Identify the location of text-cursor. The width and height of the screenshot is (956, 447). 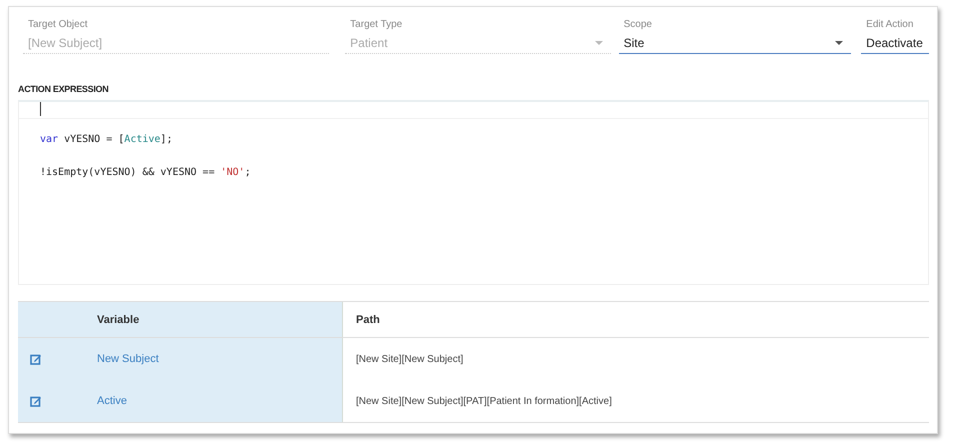
(40, 109).